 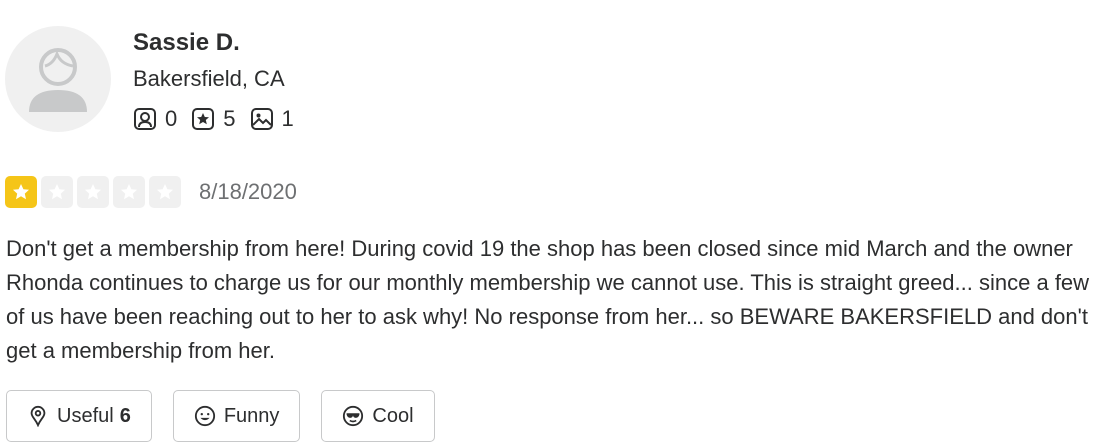 I want to click on sunglasses-icon, so click(x=353, y=416).